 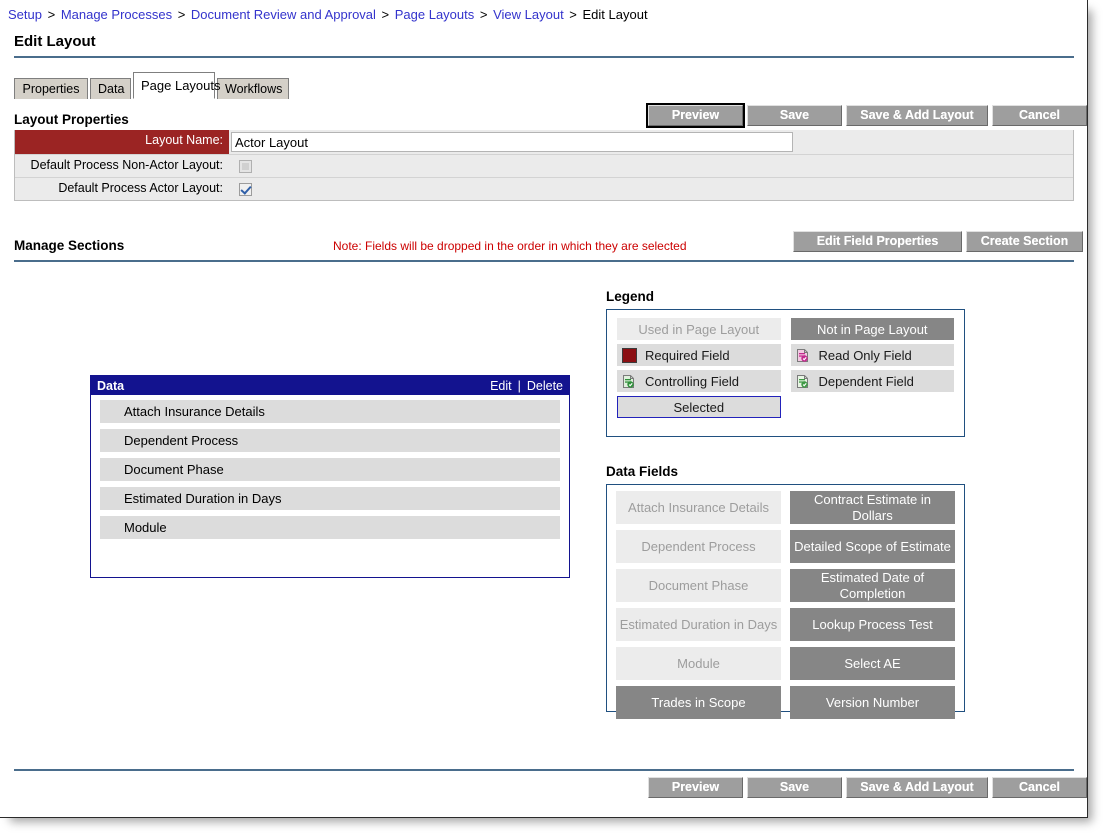 What do you see at coordinates (1039, 787) in the screenshot?
I see `bottom-cancel-button: Cancel` at bounding box center [1039, 787].